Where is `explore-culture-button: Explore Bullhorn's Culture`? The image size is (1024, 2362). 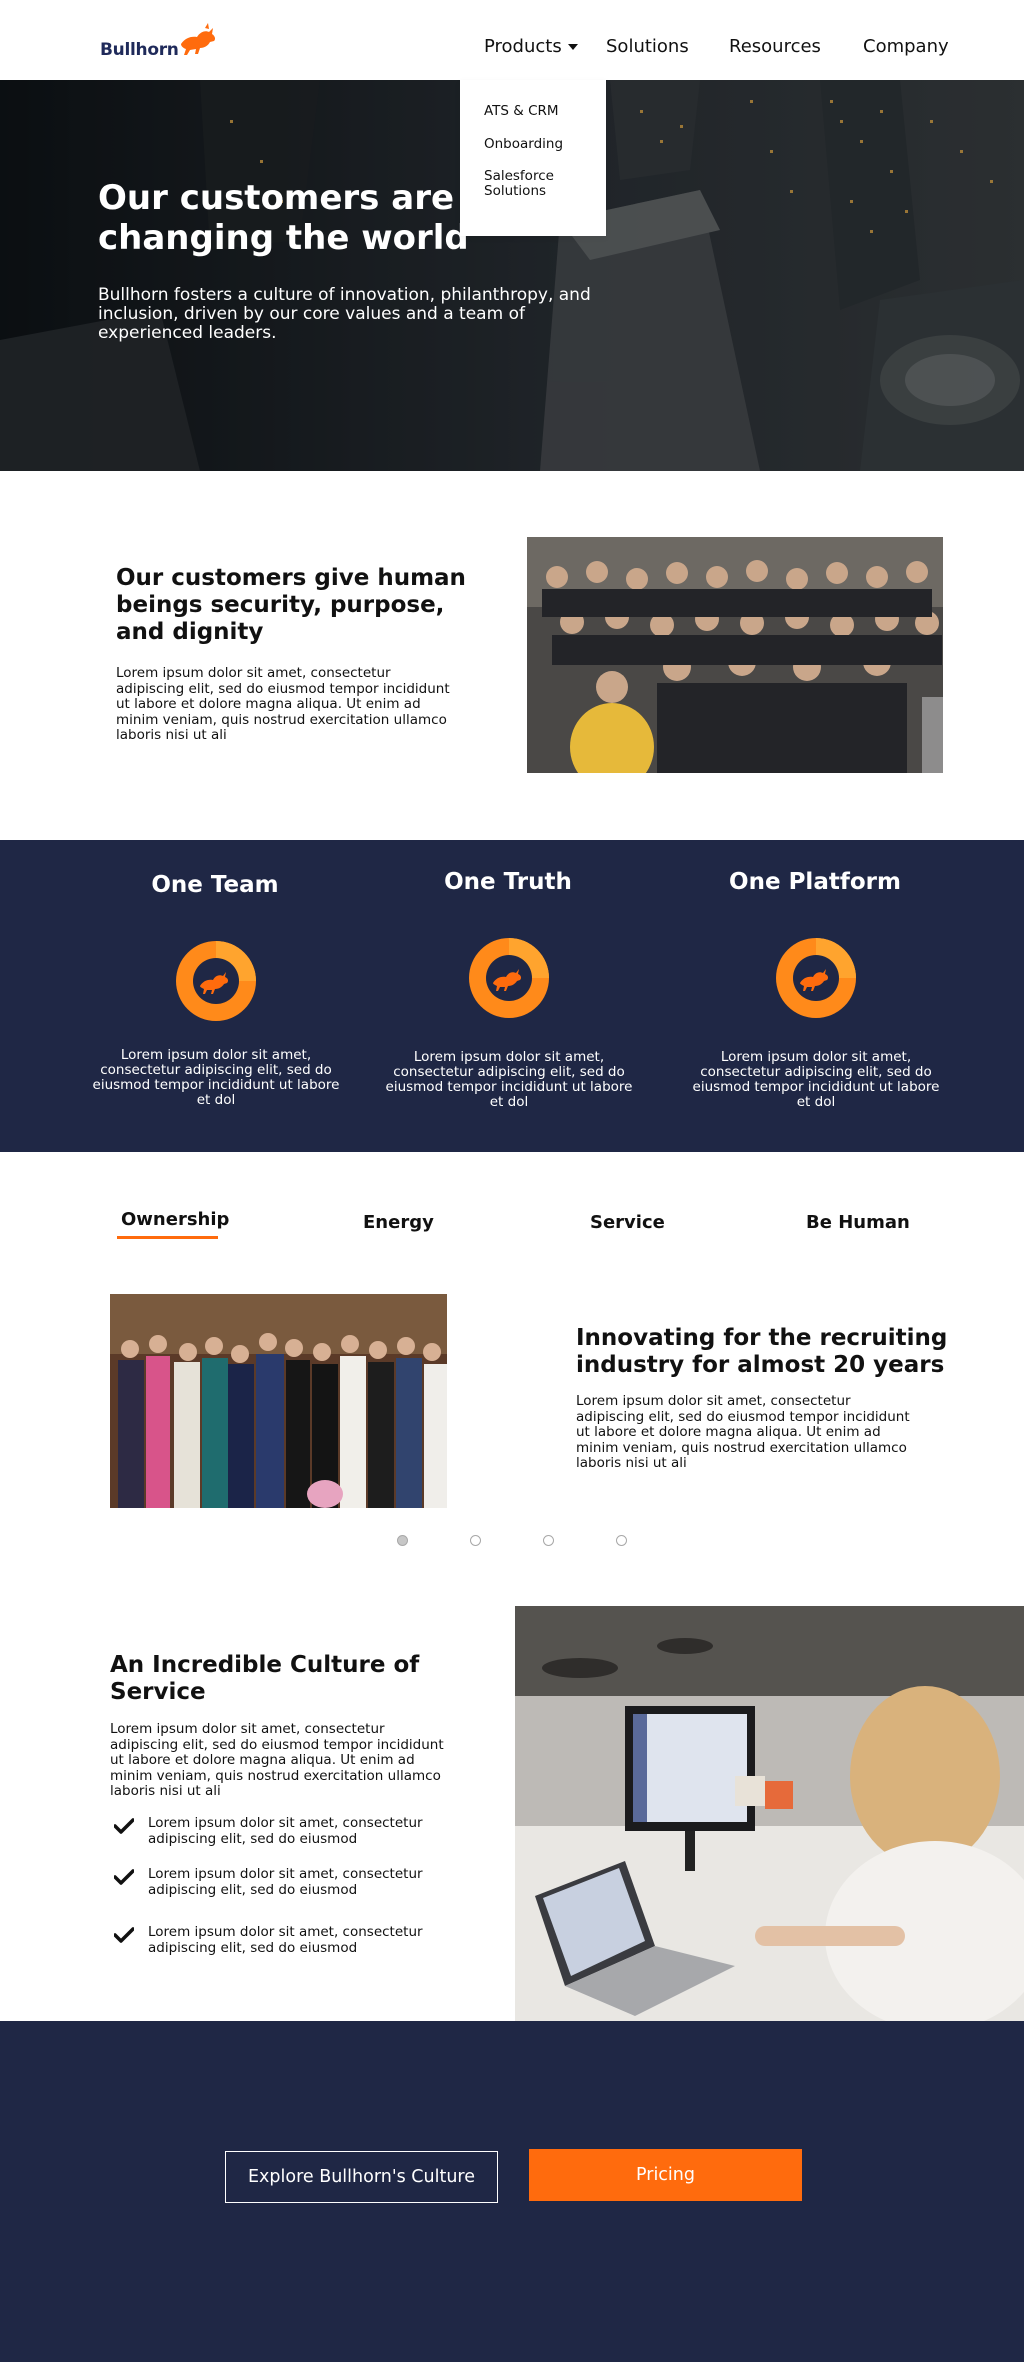
explore-culture-button: Explore Bullhorn's Culture is located at coordinates (361, 2177).